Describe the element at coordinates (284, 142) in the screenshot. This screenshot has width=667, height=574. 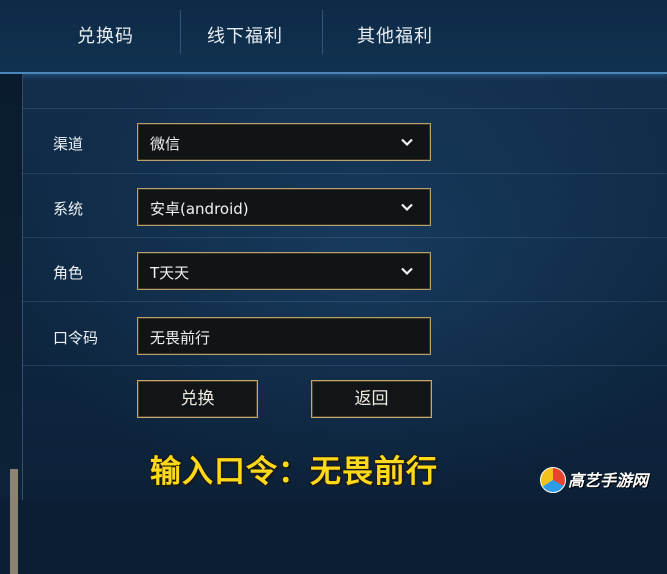
I see `channel-select: 微信` at that location.